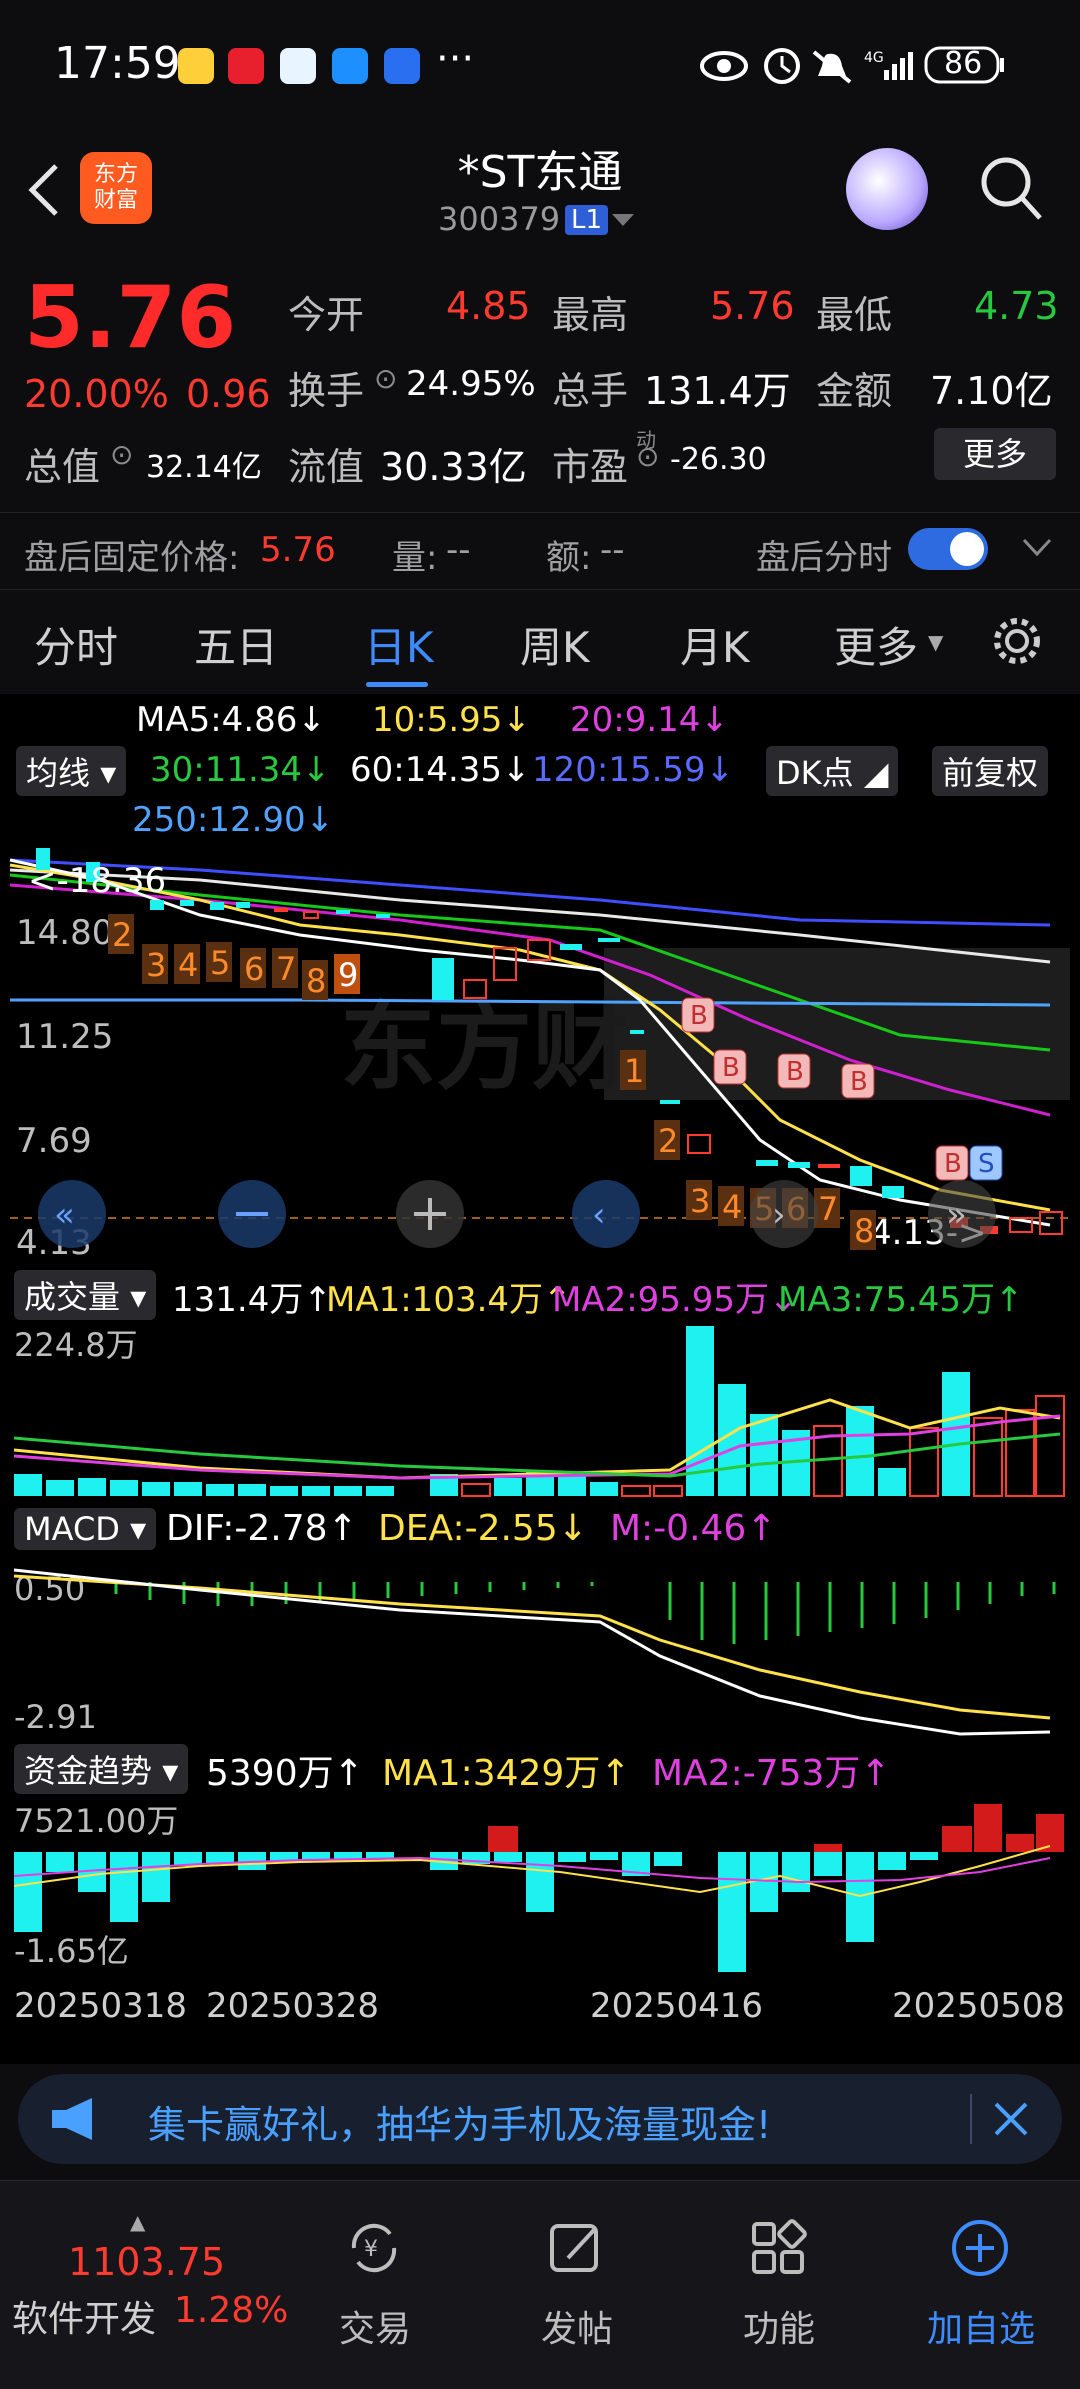 The width and height of the screenshot is (1080, 2389). What do you see at coordinates (374, 2248) in the screenshot?
I see `trade-icon: ¥` at bounding box center [374, 2248].